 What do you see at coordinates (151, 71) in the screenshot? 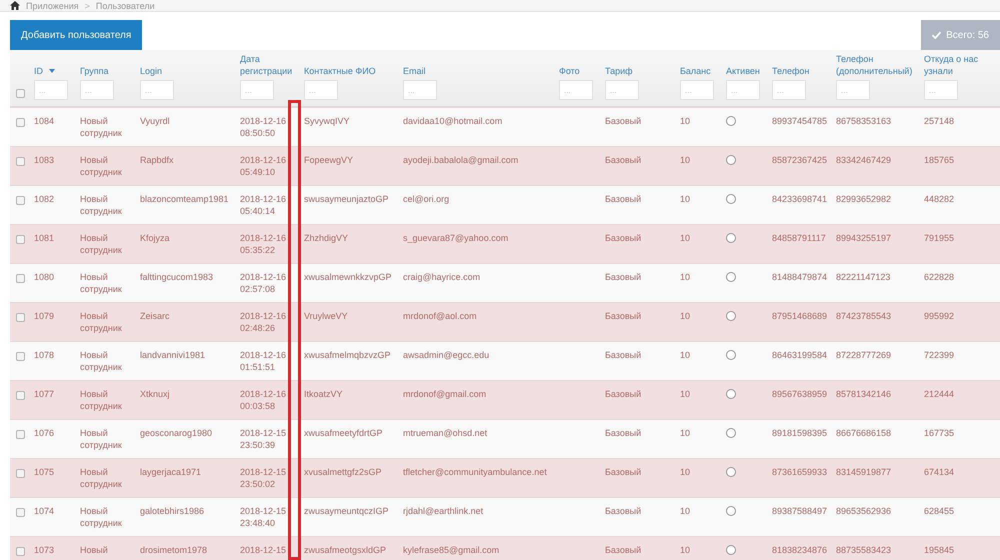
I see `column-header: Login` at bounding box center [151, 71].